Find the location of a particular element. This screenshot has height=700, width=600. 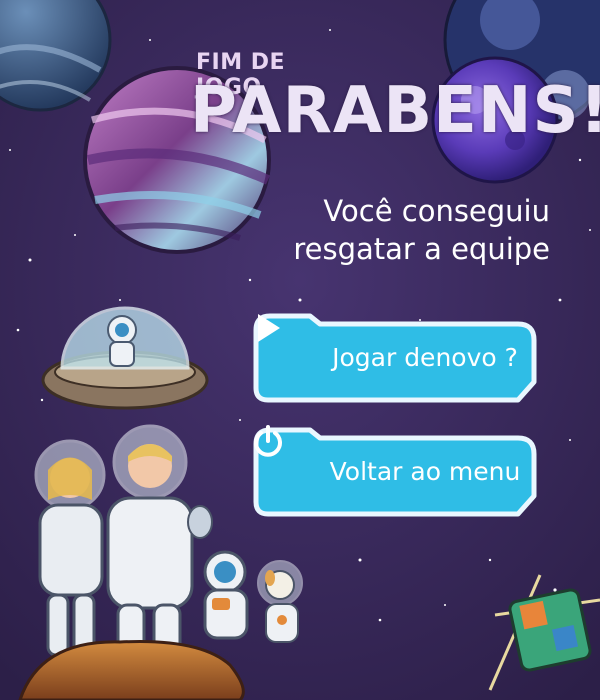

rescue-message: Você conseguiu resgatar a equipe is located at coordinates (400, 230).